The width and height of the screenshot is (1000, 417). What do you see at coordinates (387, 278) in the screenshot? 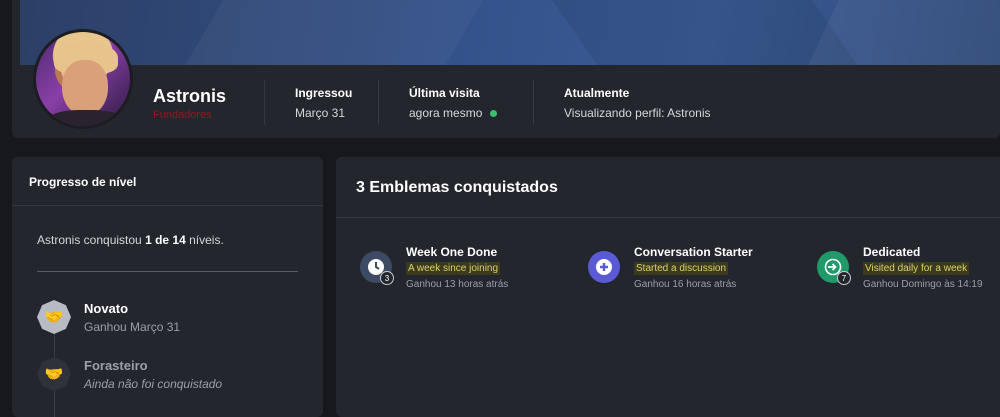
I see `badge-count: 3` at bounding box center [387, 278].